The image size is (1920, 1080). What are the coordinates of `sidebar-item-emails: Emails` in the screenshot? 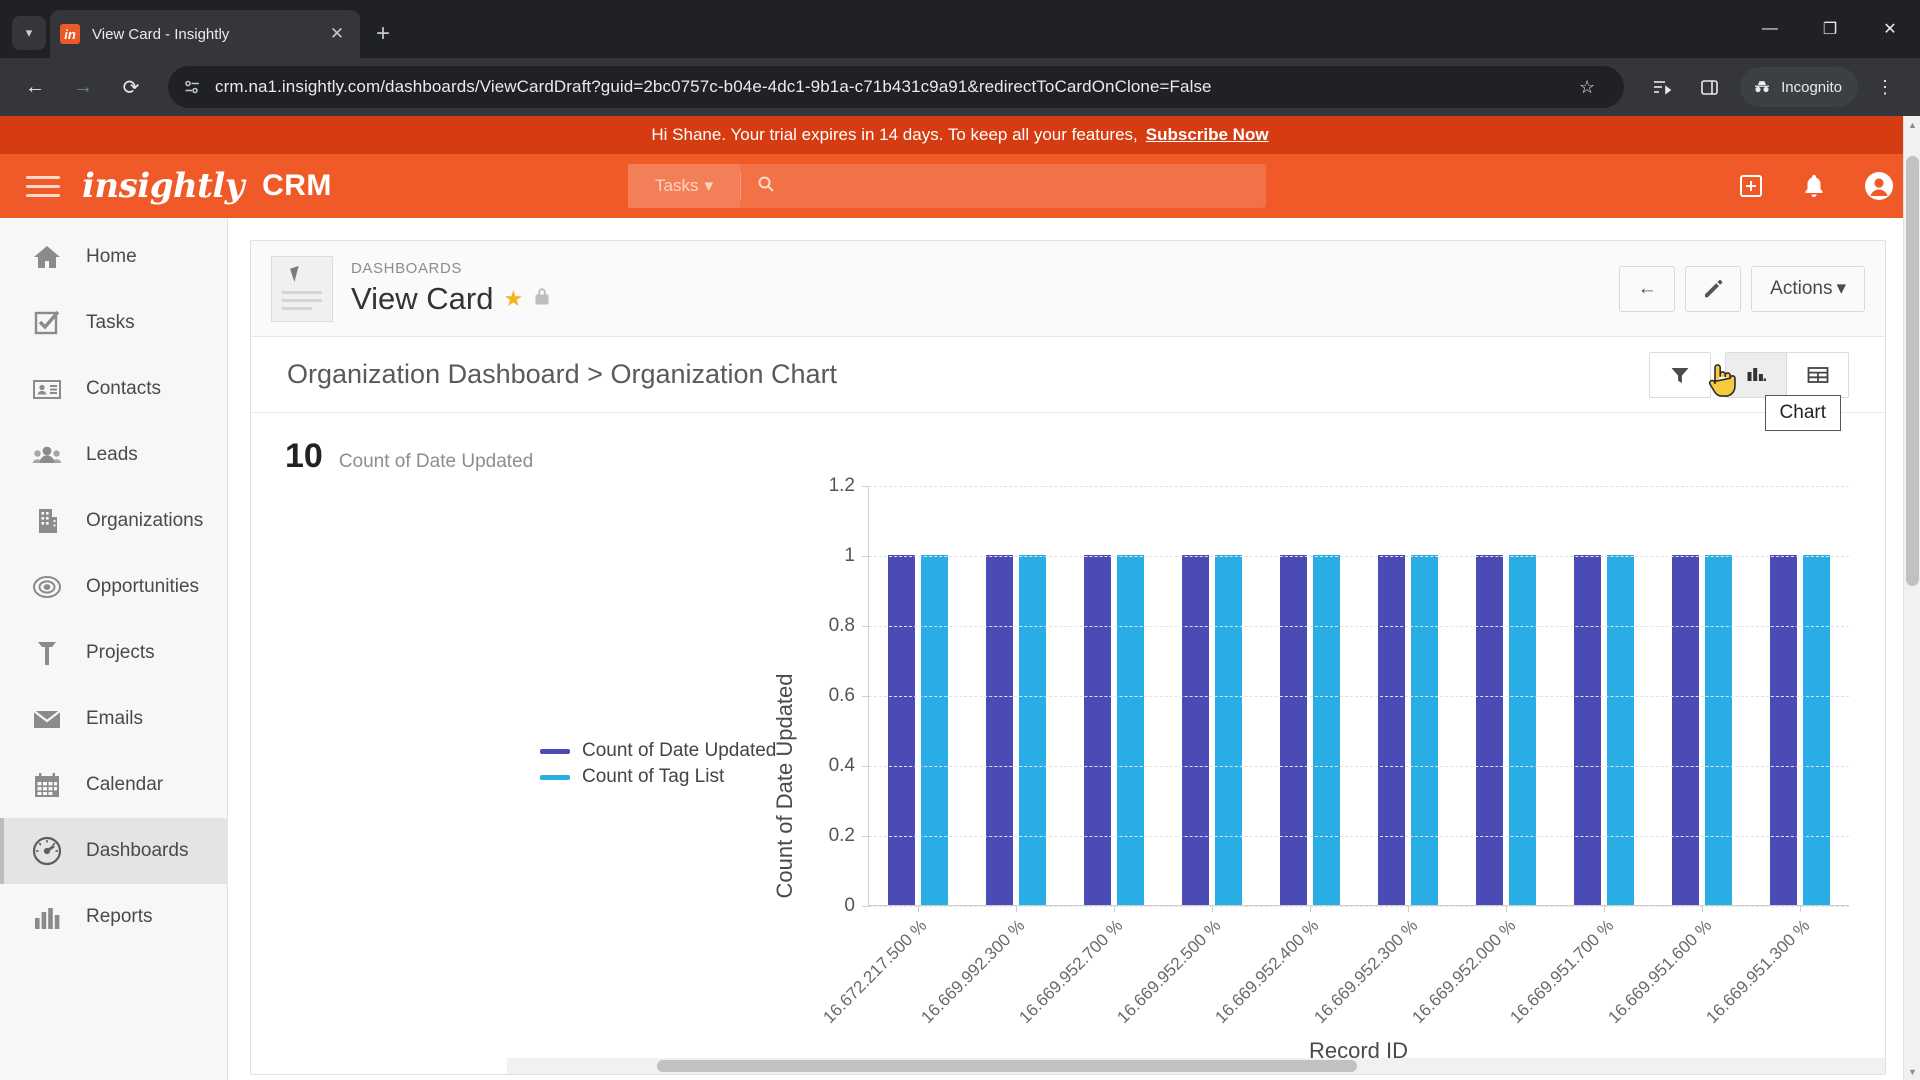 It's located at (113, 719).